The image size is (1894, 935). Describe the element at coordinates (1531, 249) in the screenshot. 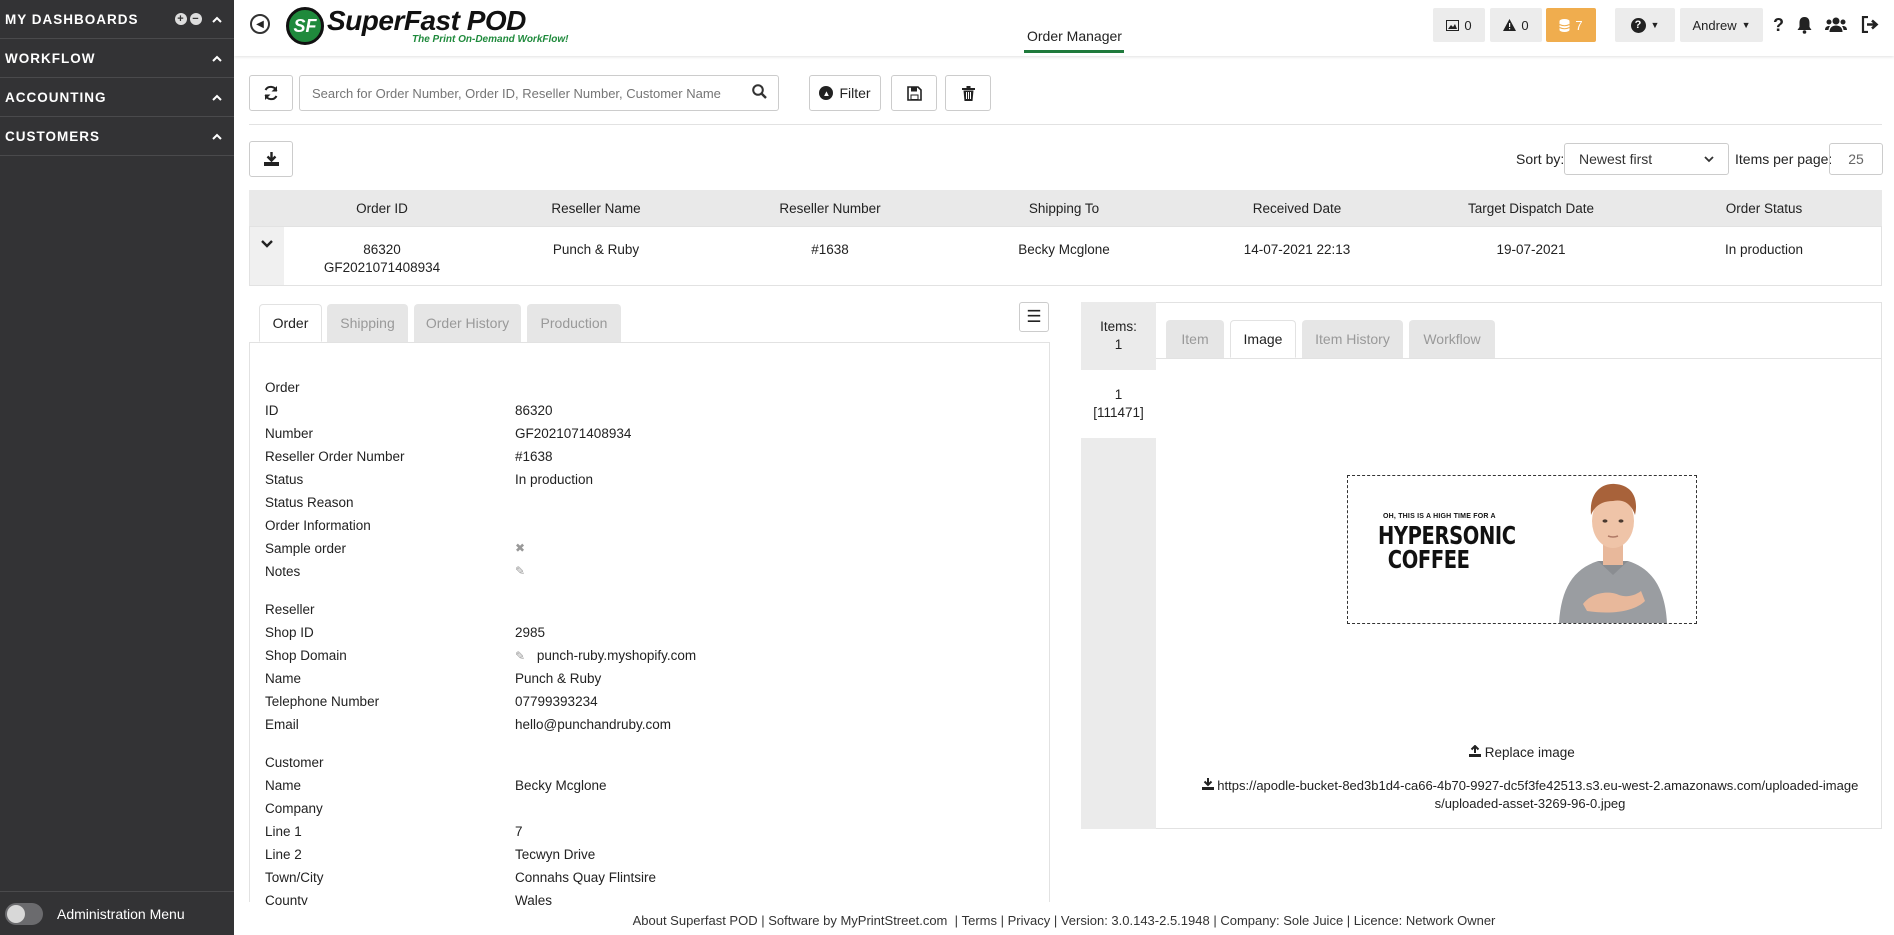

I see `dispatch-date-cell: 19-07-2021` at that location.